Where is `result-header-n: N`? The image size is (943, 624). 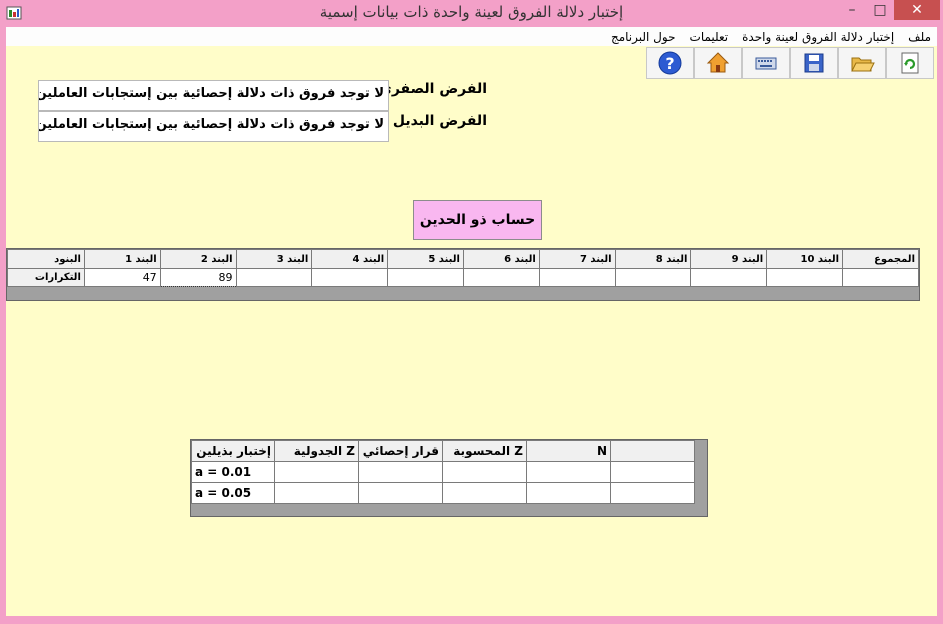
result-header-n: N is located at coordinates (568, 451).